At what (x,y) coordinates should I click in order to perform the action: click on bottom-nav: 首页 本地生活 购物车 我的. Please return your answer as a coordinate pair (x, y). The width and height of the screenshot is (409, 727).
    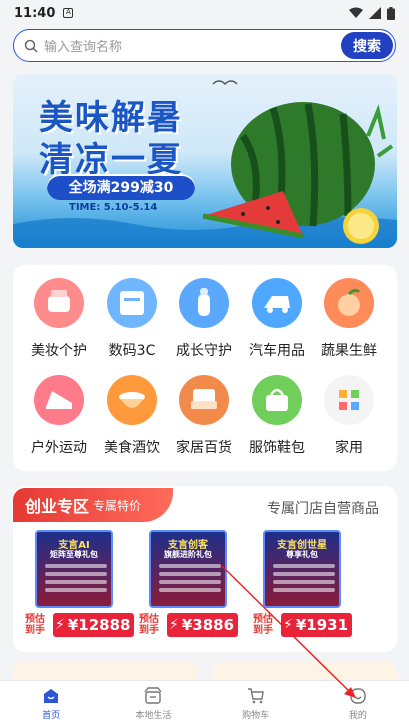
    Looking at the image, I should click on (204, 703).